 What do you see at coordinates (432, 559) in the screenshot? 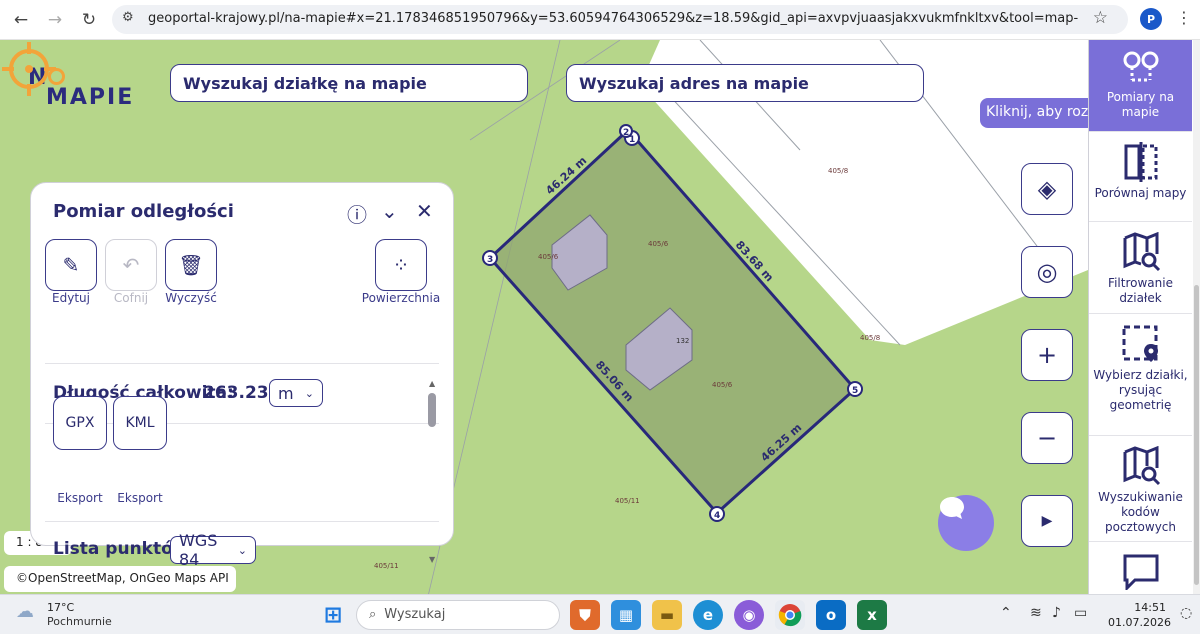
I see `scroll-down-icon: ▼` at bounding box center [432, 559].